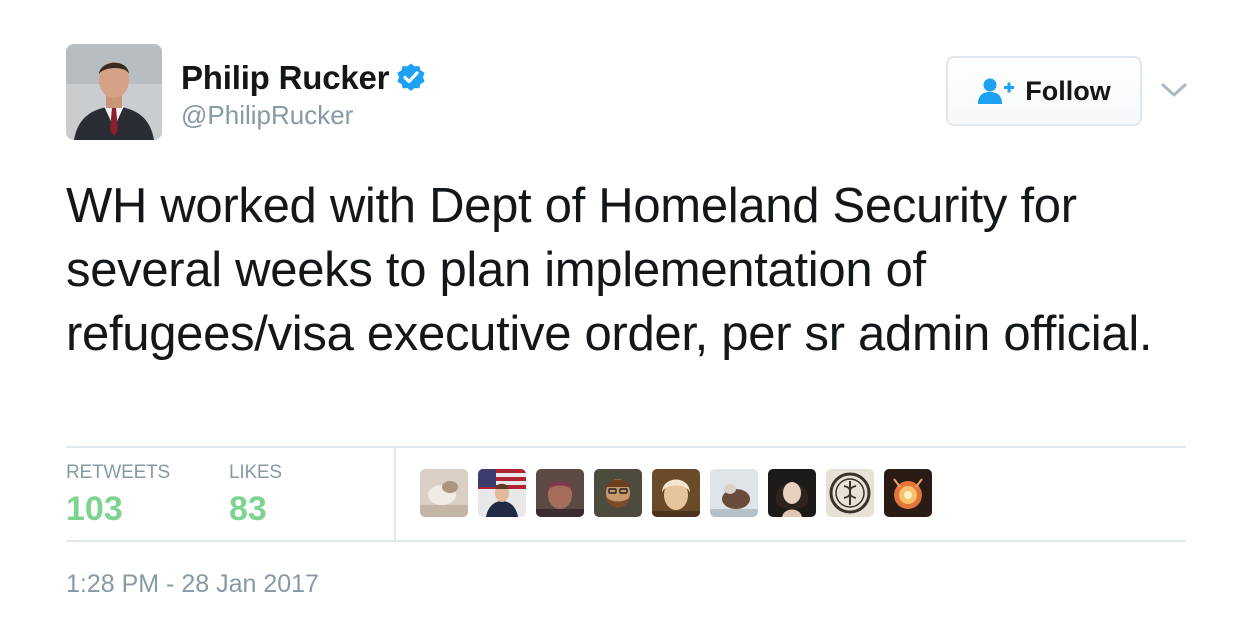  I want to click on add-user-icon, so click(996, 91).